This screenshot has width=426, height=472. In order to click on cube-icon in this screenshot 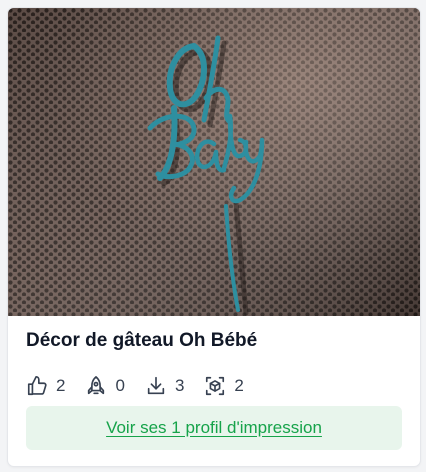, I will do `click(215, 386)`.